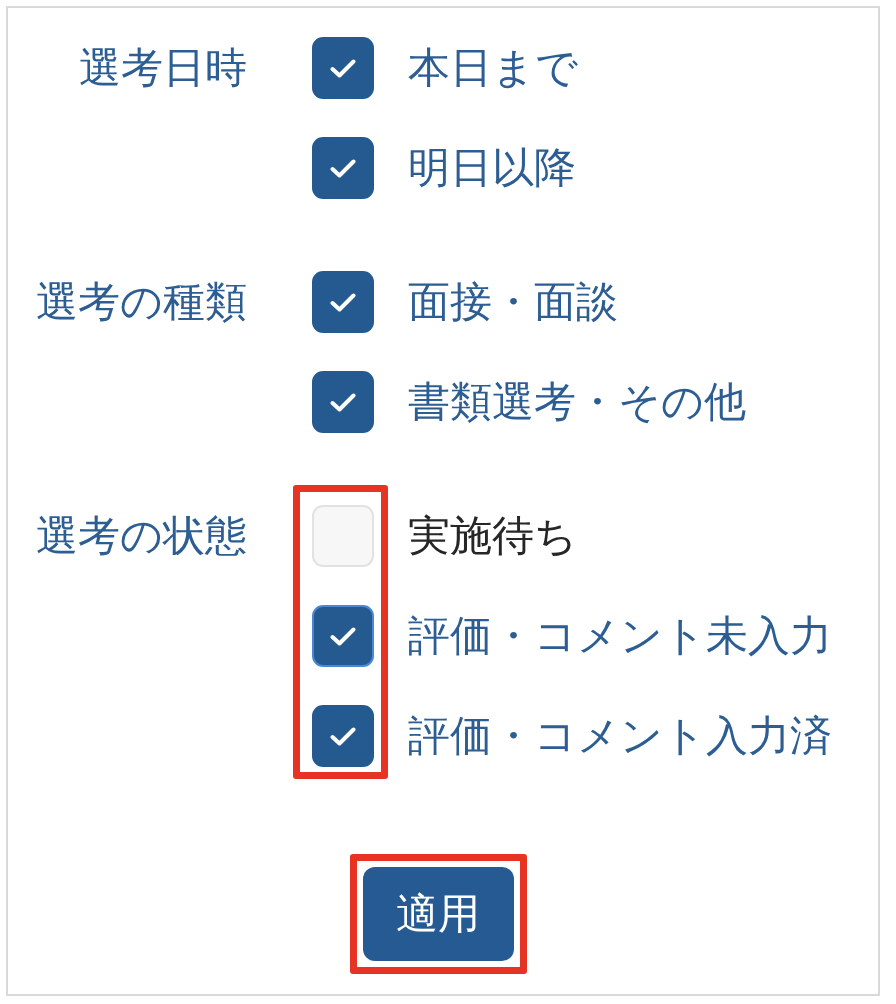 The width and height of the screenshot is (896, 1004). What do you see at coordinates (141, 302) in the screenshot?
I see `group-label: 選考の種類` at bounding box center [141, 302].